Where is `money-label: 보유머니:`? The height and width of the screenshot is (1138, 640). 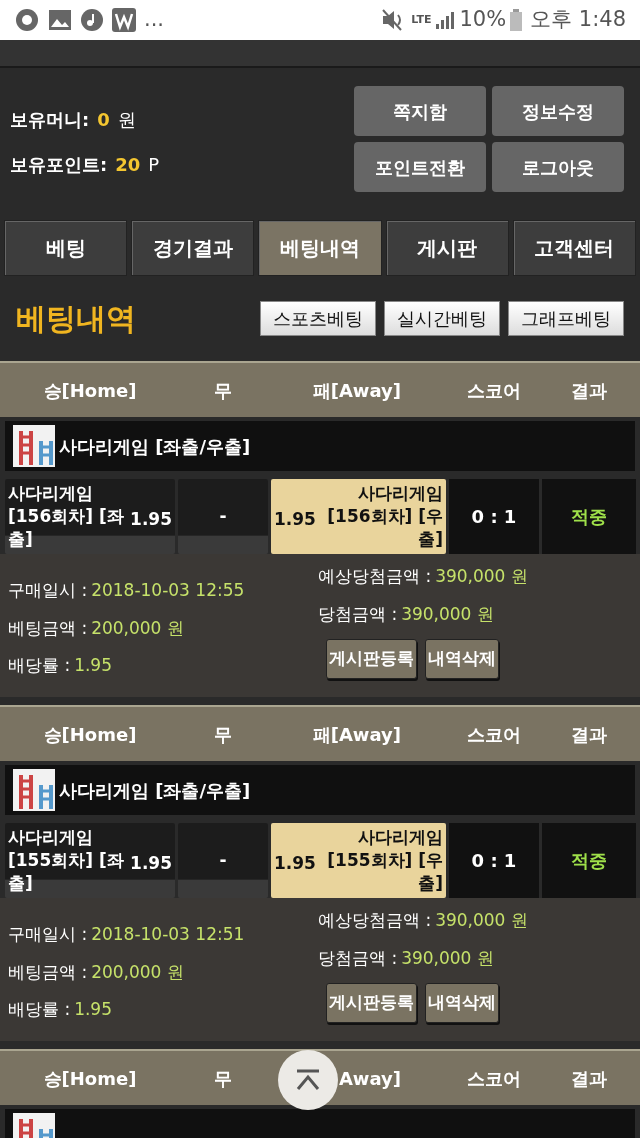 money-label: 보유머니: is located at coordinates (50, 120).